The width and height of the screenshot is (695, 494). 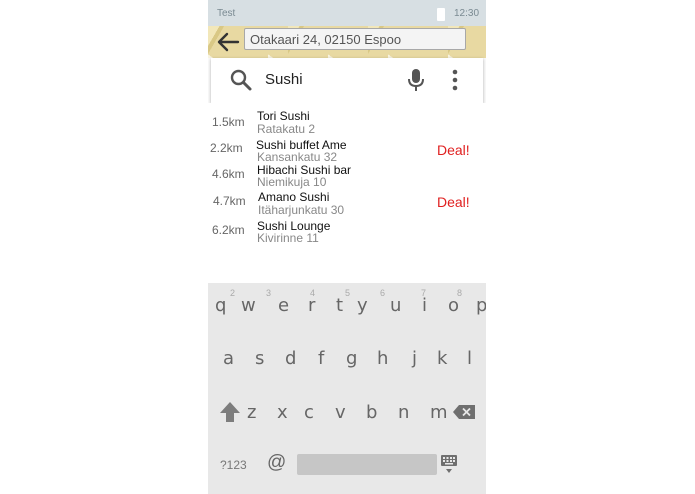 I want to click on key-u: u, so click(x=395, y=305).